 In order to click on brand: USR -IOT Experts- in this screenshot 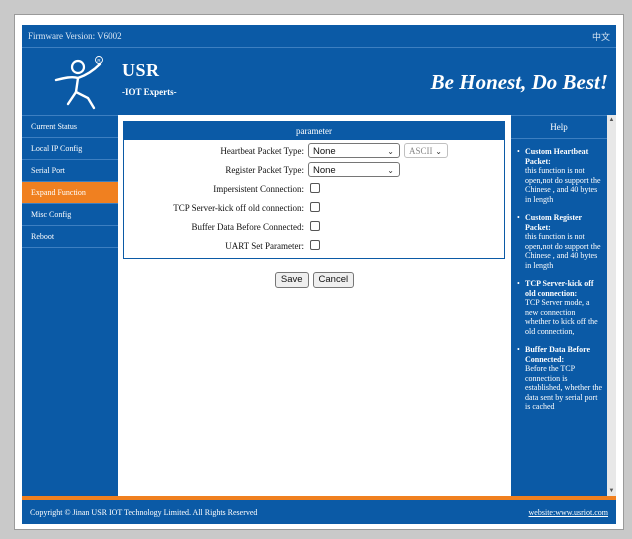, I will do `click(149, 78)`.